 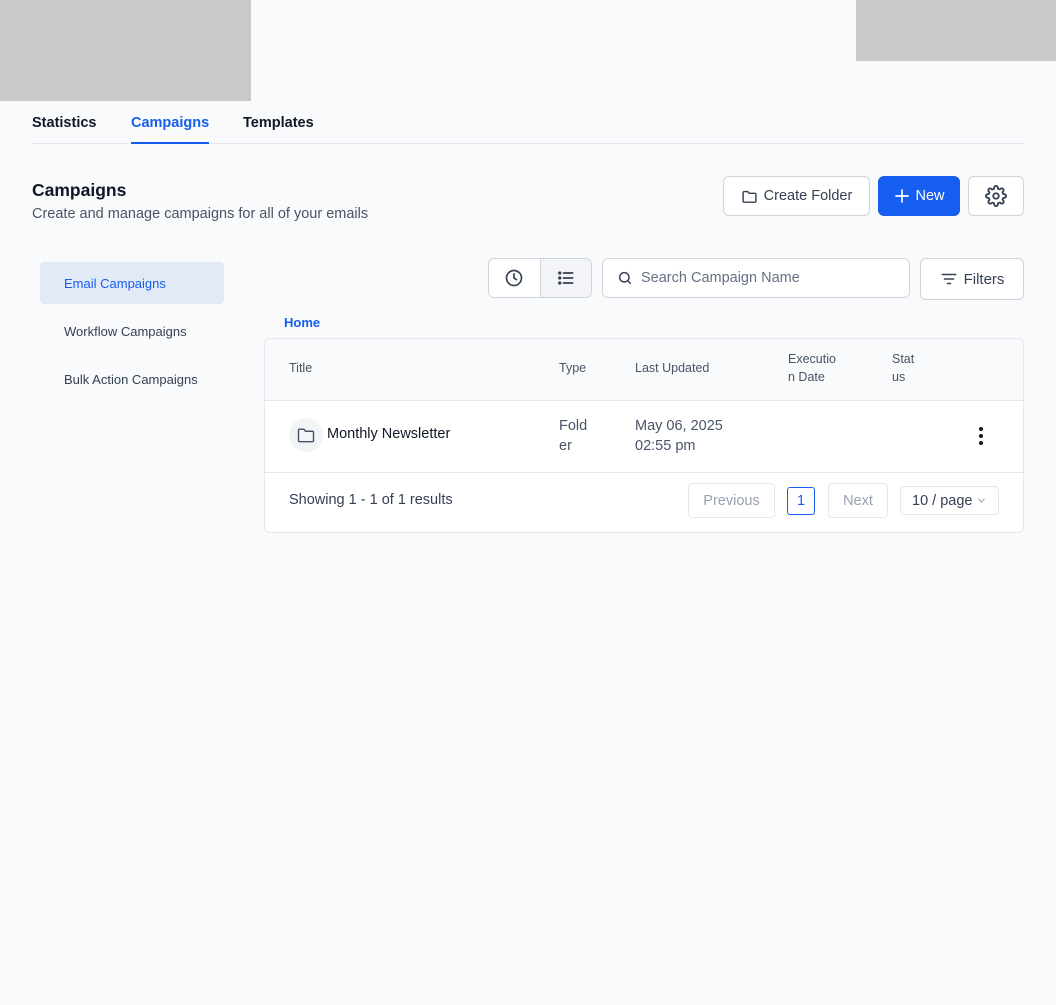 What do you see at coordinates (771, 278) in the screenshot?
I see `search-input` at bounding box center [771, 278].